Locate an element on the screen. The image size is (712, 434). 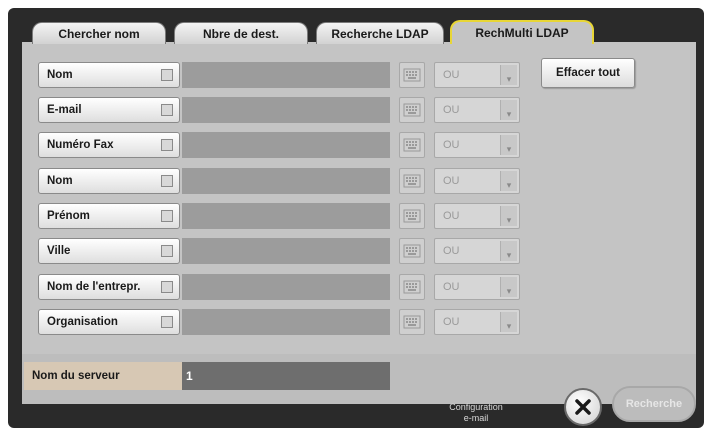
search-button: Recherche is located at coordinates (654, 404).